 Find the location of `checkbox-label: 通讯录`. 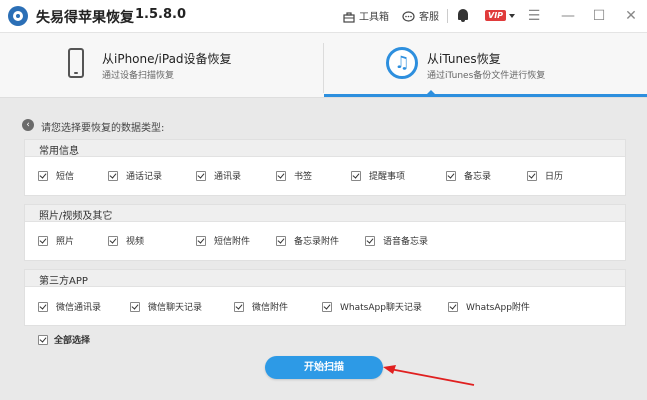

checkbox-label: 通讯录 is located at coordinates (228, 177).